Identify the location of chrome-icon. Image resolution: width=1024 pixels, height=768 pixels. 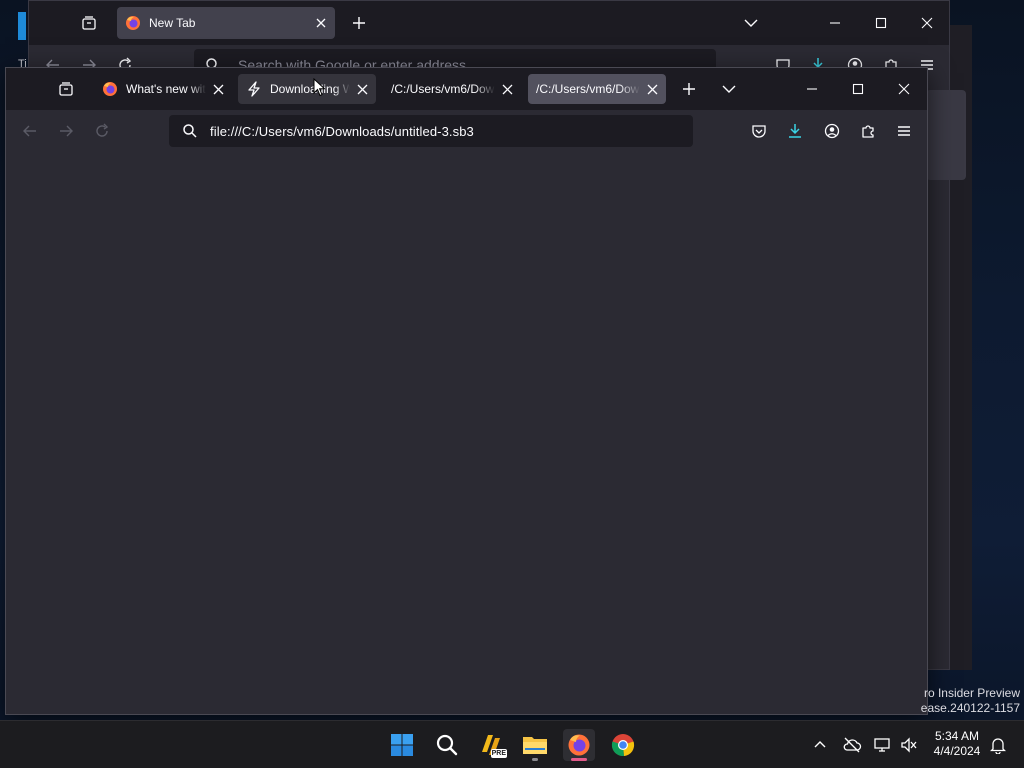
(623, 745).